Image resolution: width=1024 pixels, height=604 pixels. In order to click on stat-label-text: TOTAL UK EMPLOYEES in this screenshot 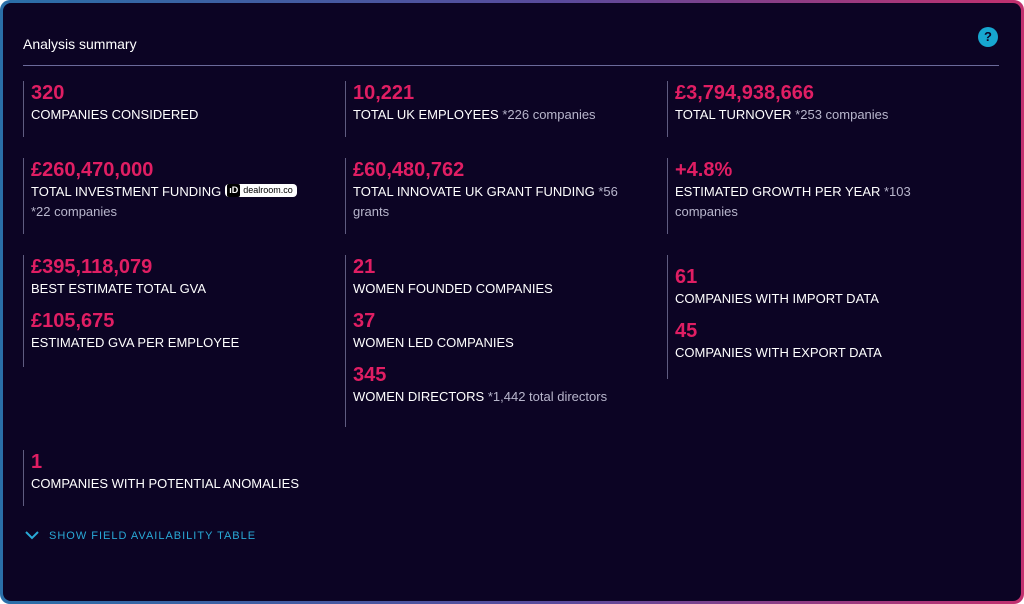, I will do `click(426, 114)`.